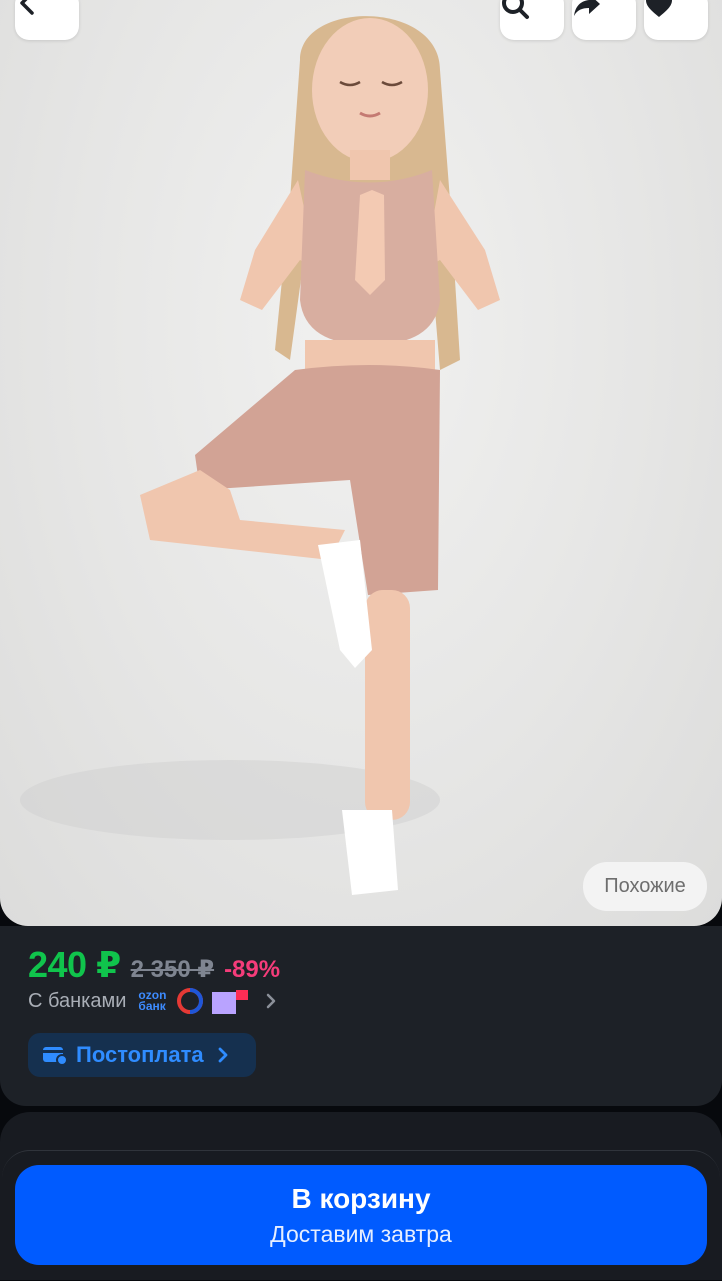  Describe the element at coordinates (645, 886) in the screenshot. I see `similar-button: Похожие` at that location.